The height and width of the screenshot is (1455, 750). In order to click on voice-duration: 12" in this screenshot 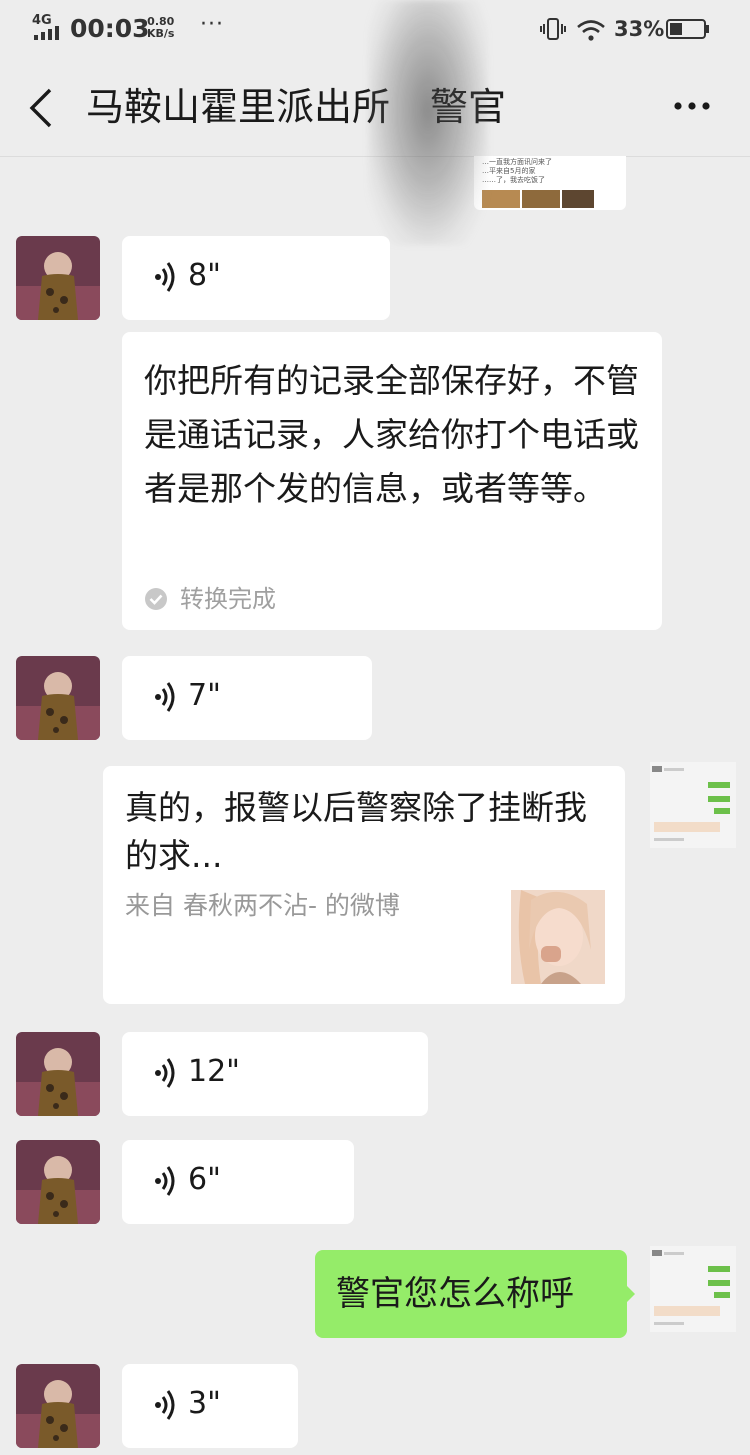, I will do `click(214, 1071)`.